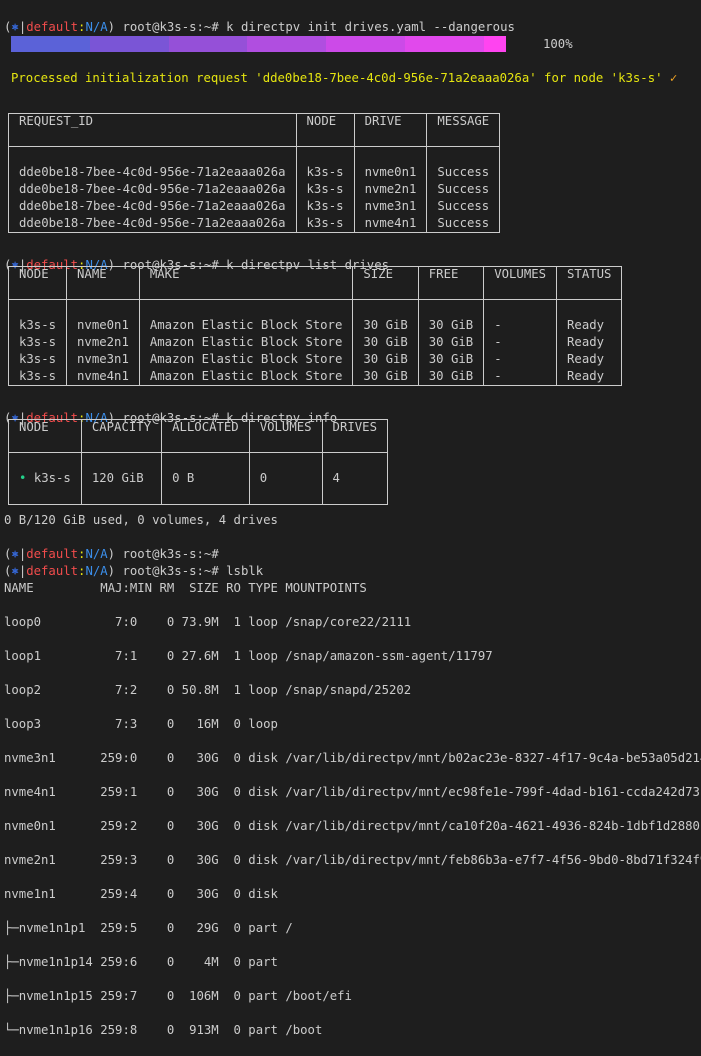 The image size is (701, 1056). I want to click on header-name: NAME, so click(103, 283).